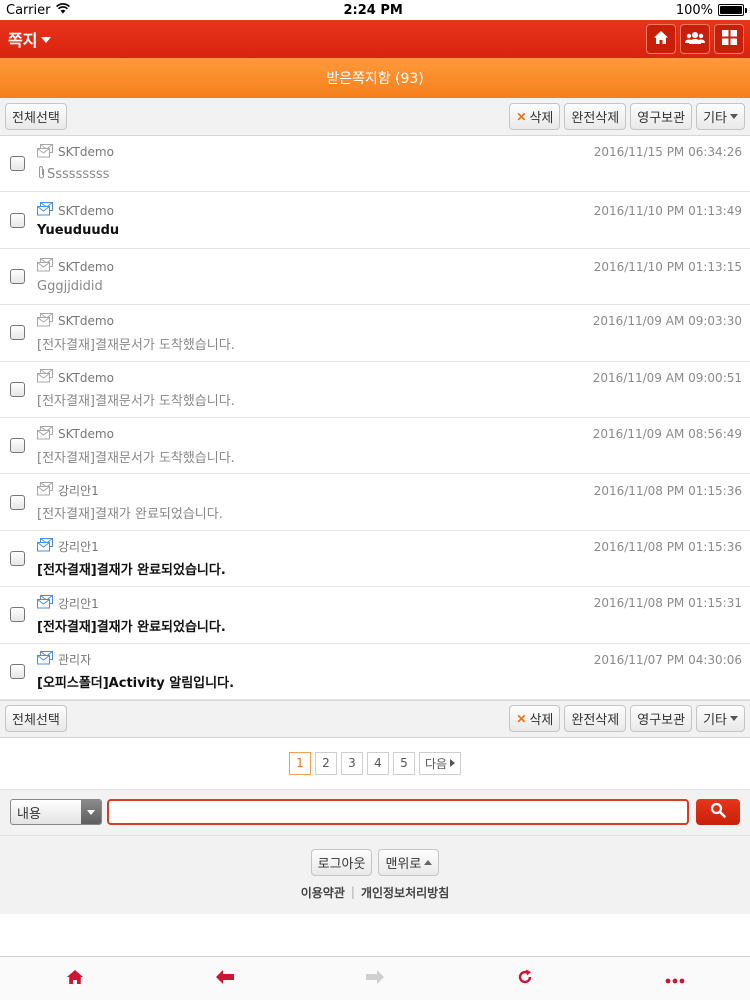  Describe the element at coordinates (667, 434) in the screenshot. I see `message-date: 2016/11/09 AM 08:56:49` at that location.